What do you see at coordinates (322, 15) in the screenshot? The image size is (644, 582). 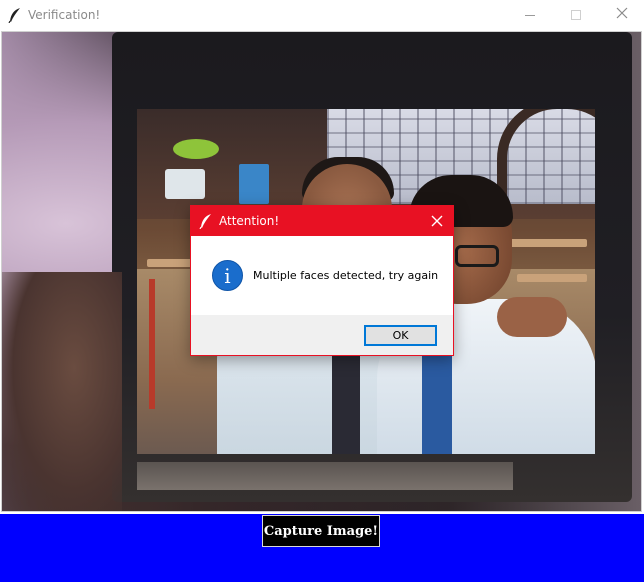 I see `window-titlebar: Verification!` at bounding box center [322, 15].